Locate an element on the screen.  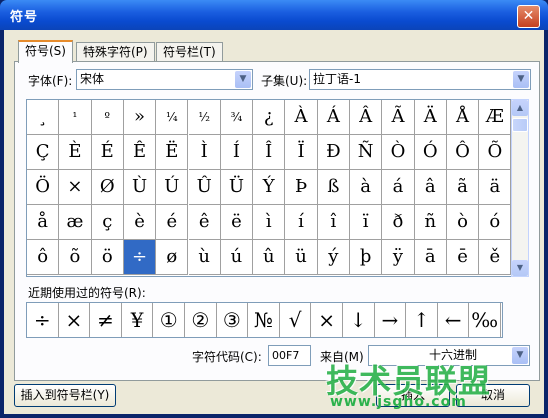
symbol-cell: û is located at coordinates (269, 257).